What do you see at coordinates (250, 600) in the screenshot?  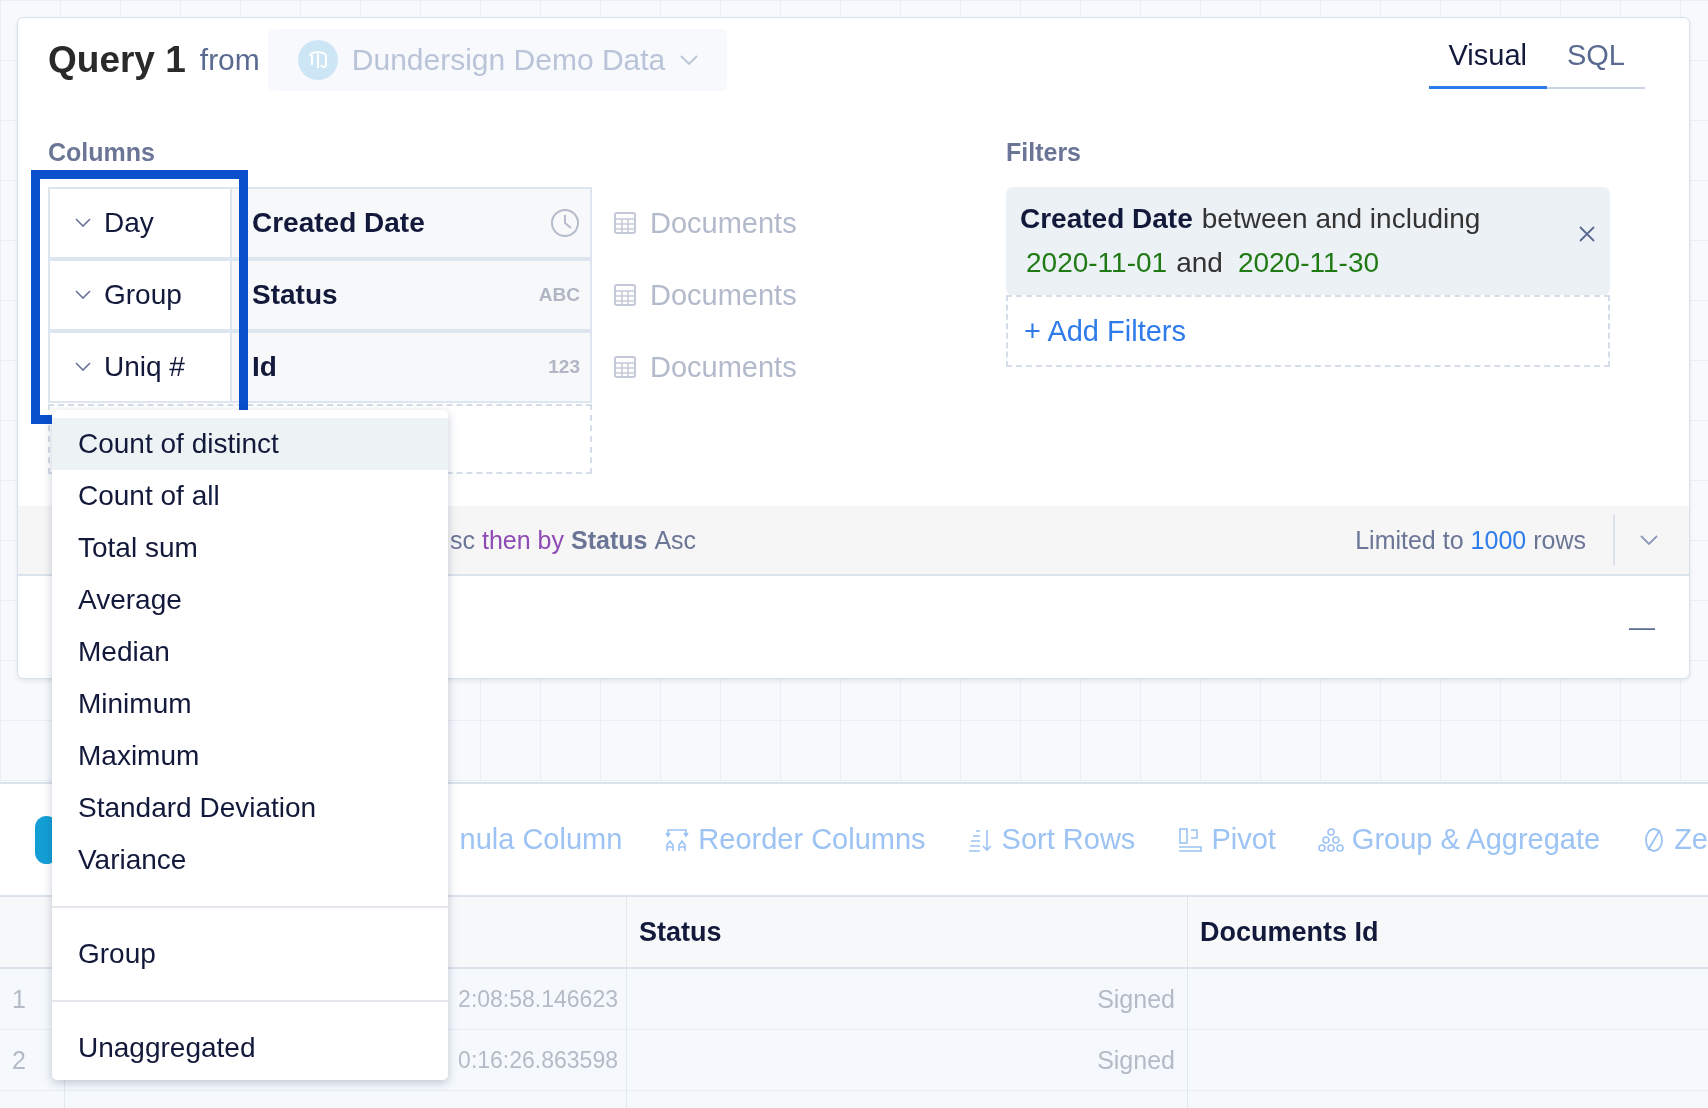 I see `menu-item: Average` at bounding box center [250, 600].